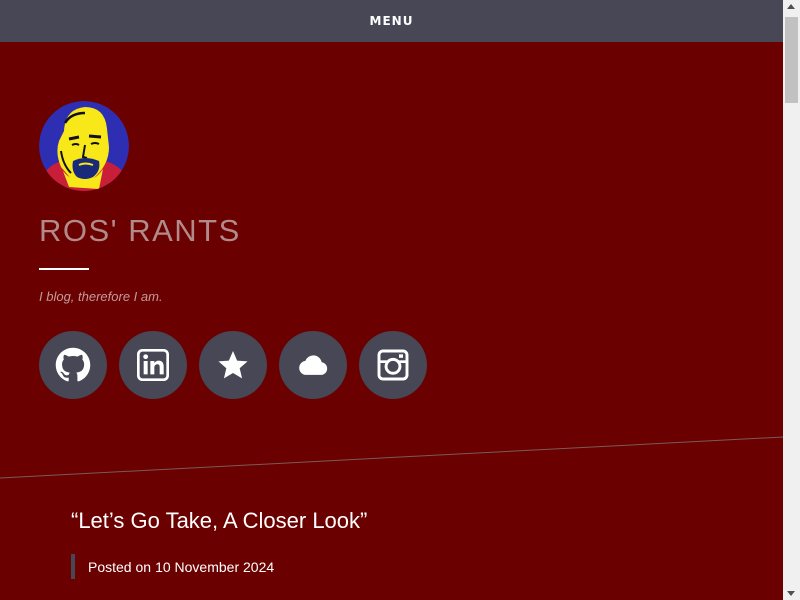  Describe the element at coordinates (140, 231) in the screenshot. I see `site-title: ROS' RANTS` at that location.